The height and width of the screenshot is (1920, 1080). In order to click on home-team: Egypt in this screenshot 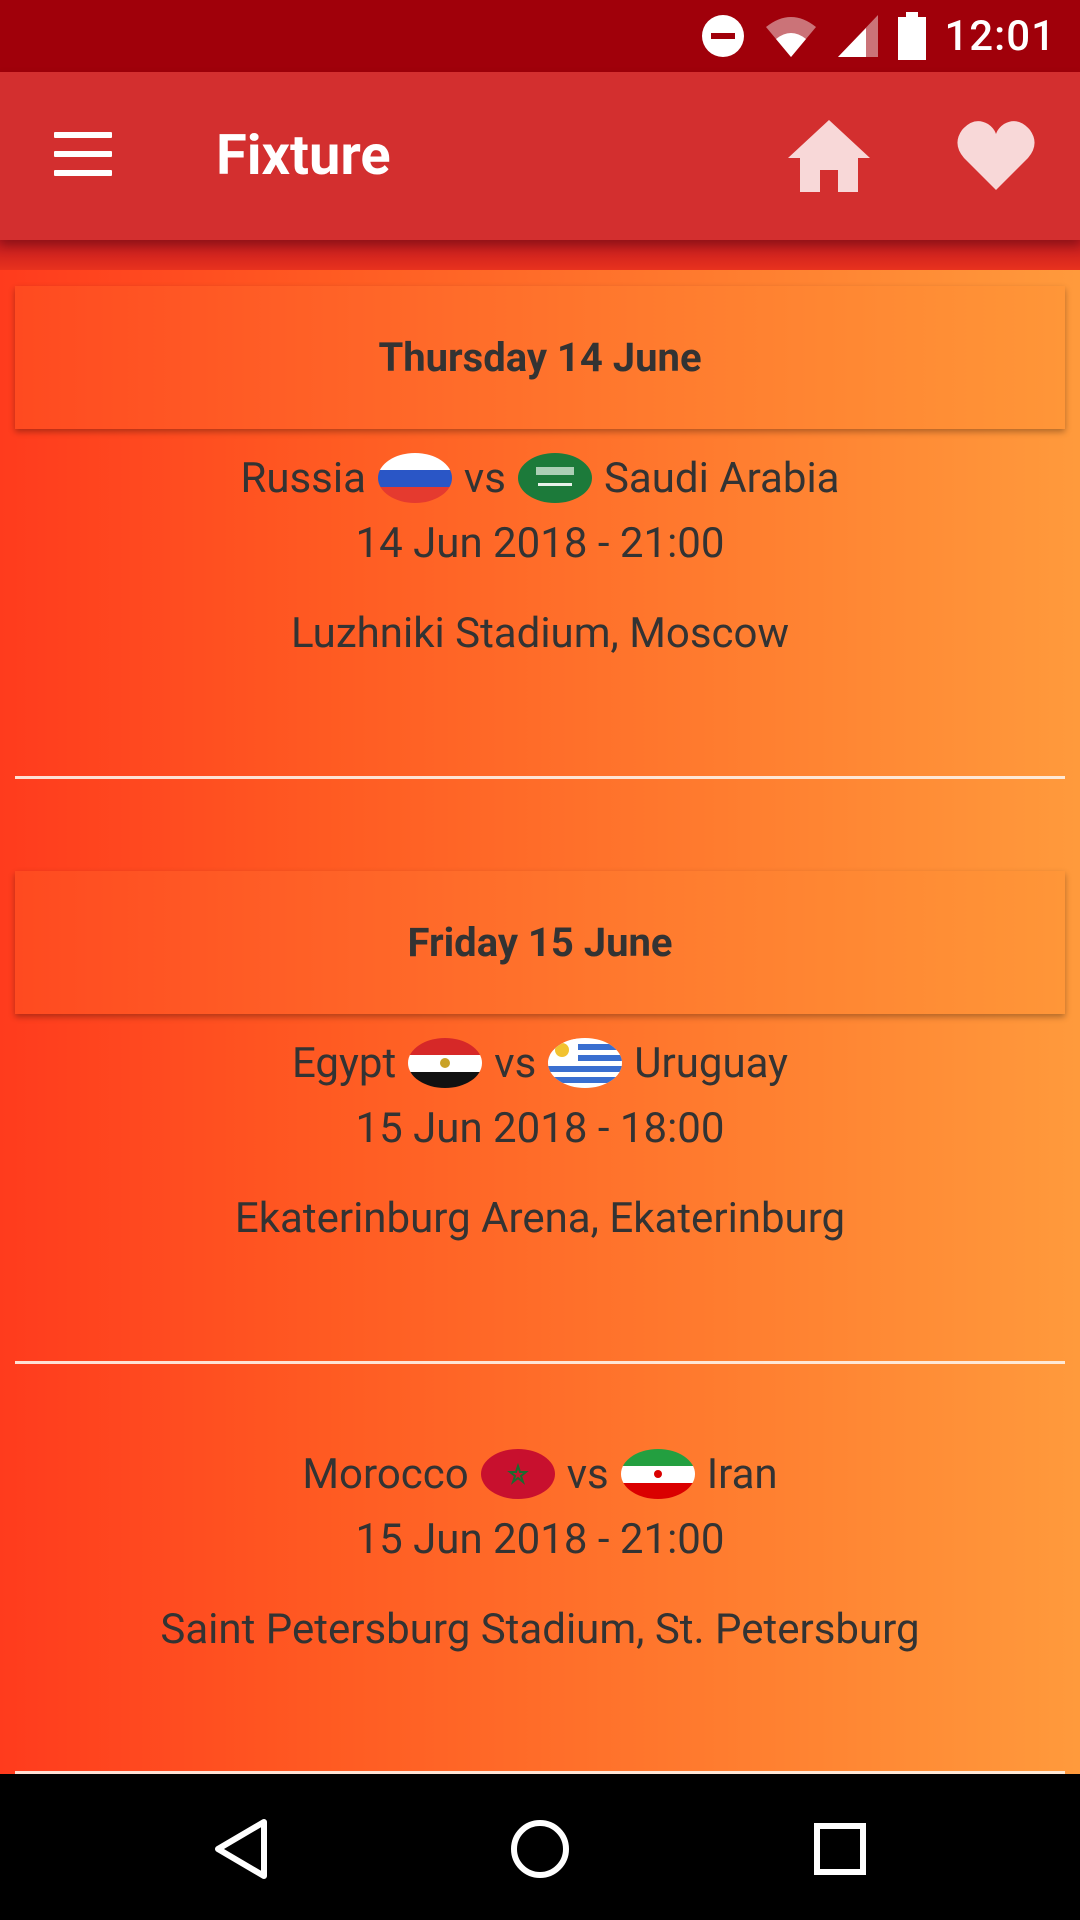, I will do `click(344, 1063)`.